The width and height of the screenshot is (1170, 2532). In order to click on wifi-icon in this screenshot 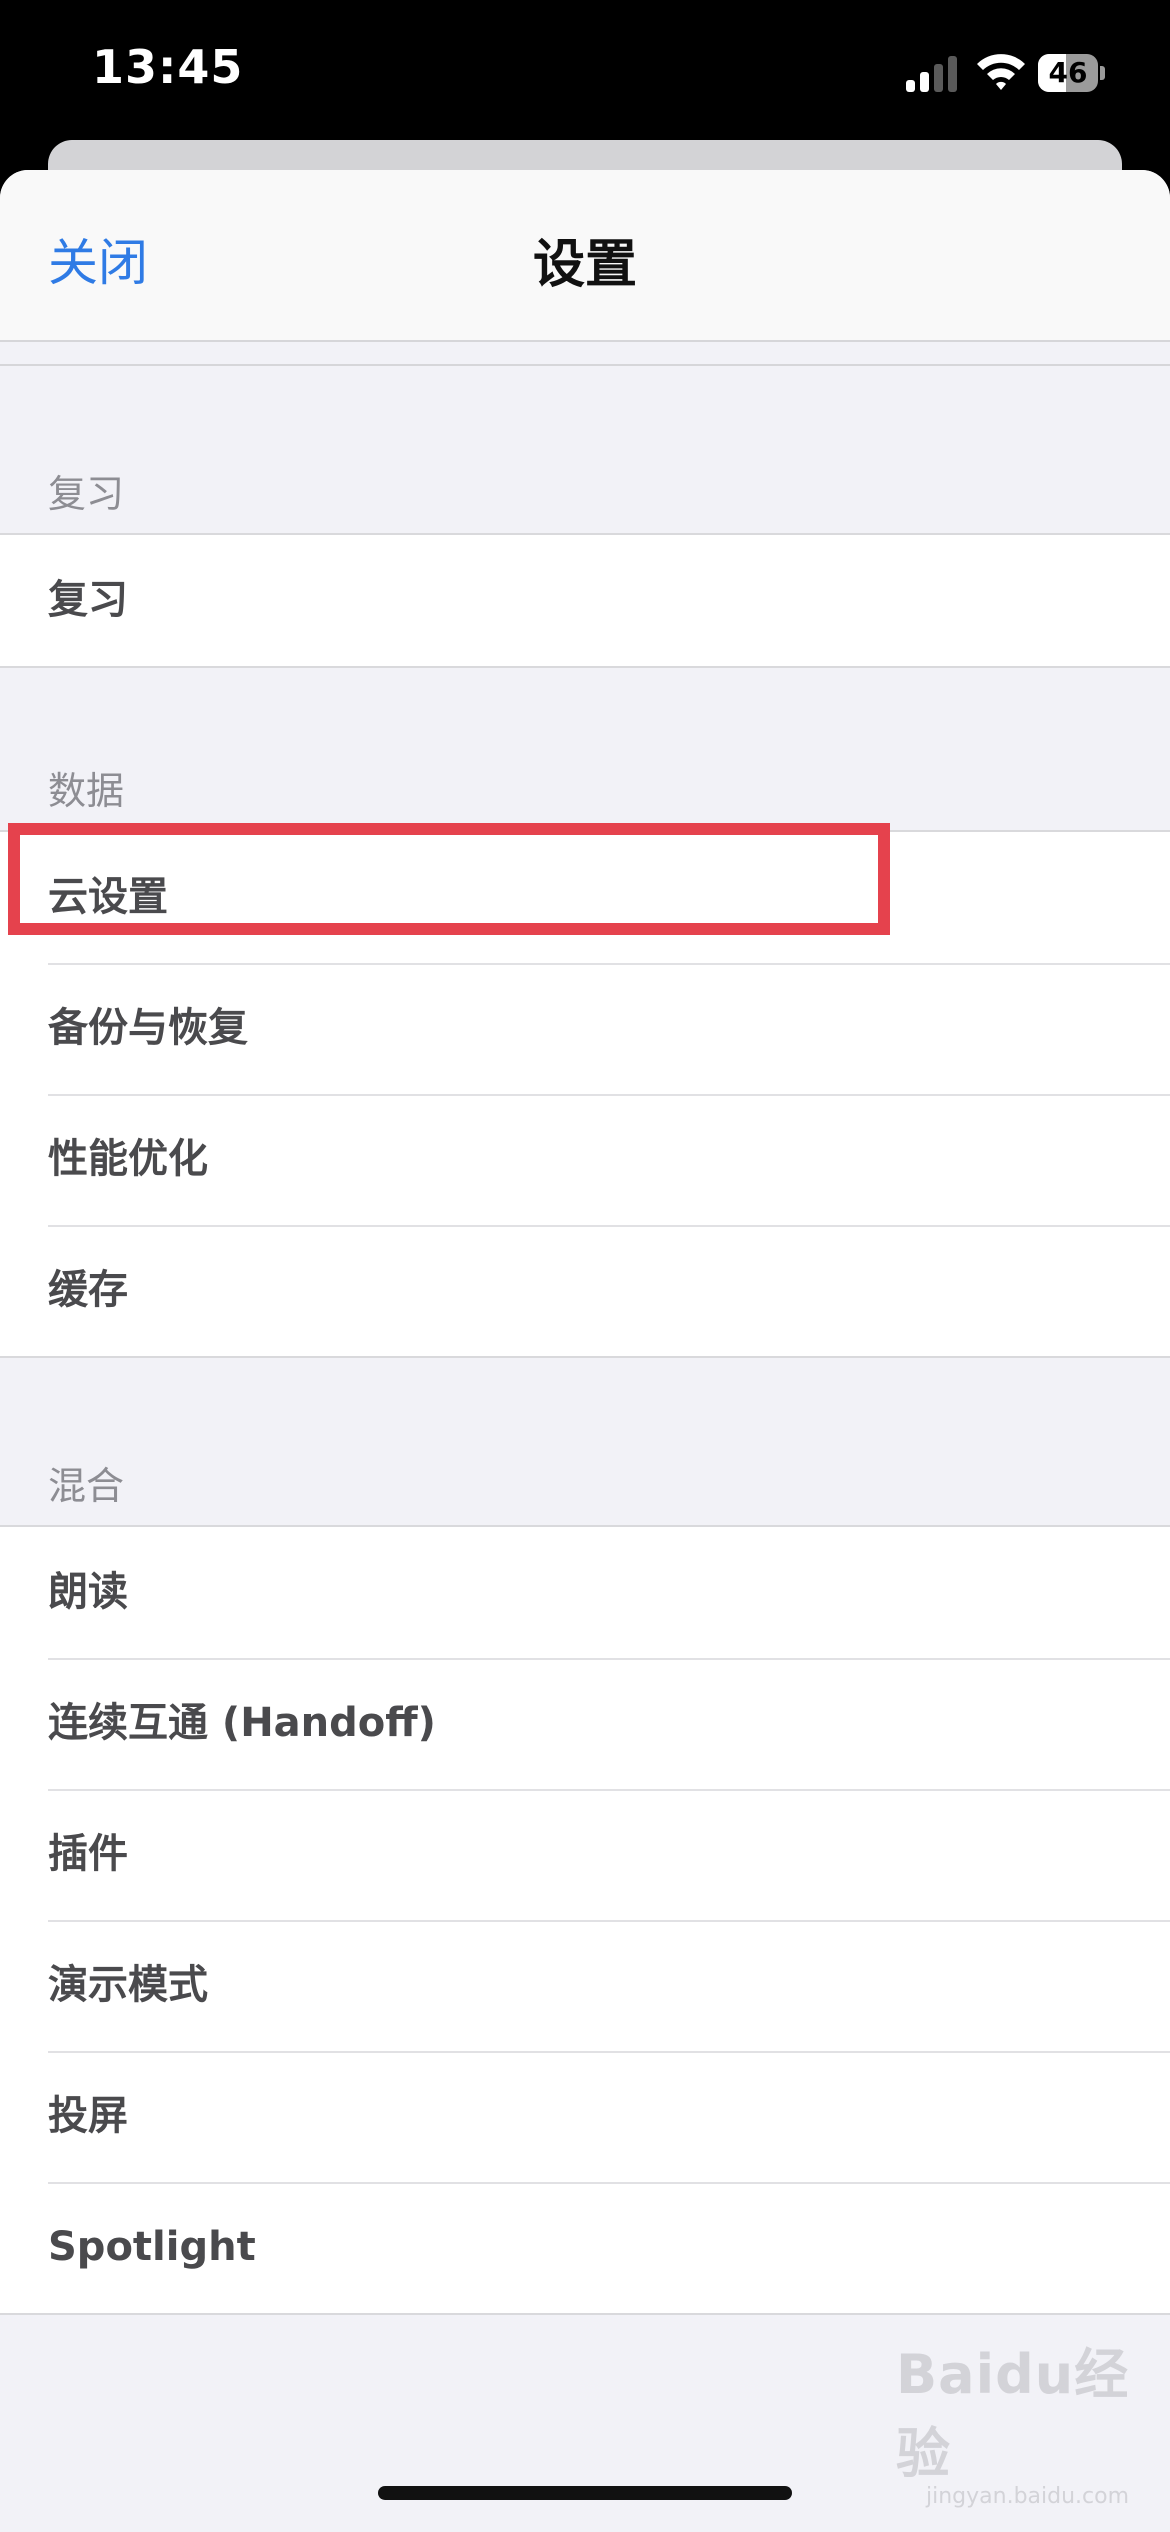, I will do `click(1001, 72)`.